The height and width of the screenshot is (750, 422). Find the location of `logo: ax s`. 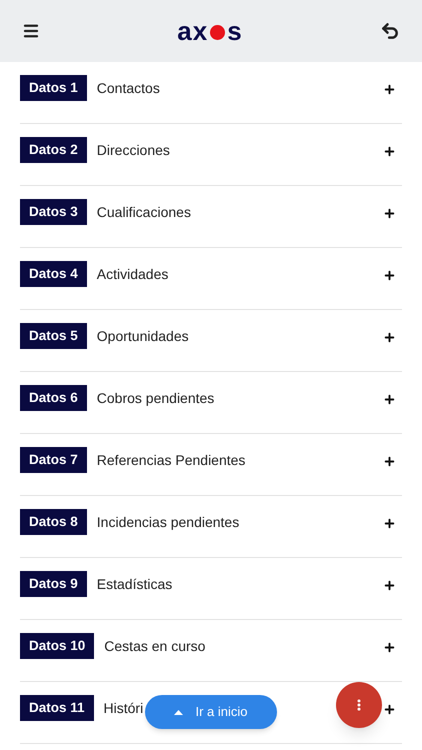

logo: ax s is located at coordinates (210, 31).